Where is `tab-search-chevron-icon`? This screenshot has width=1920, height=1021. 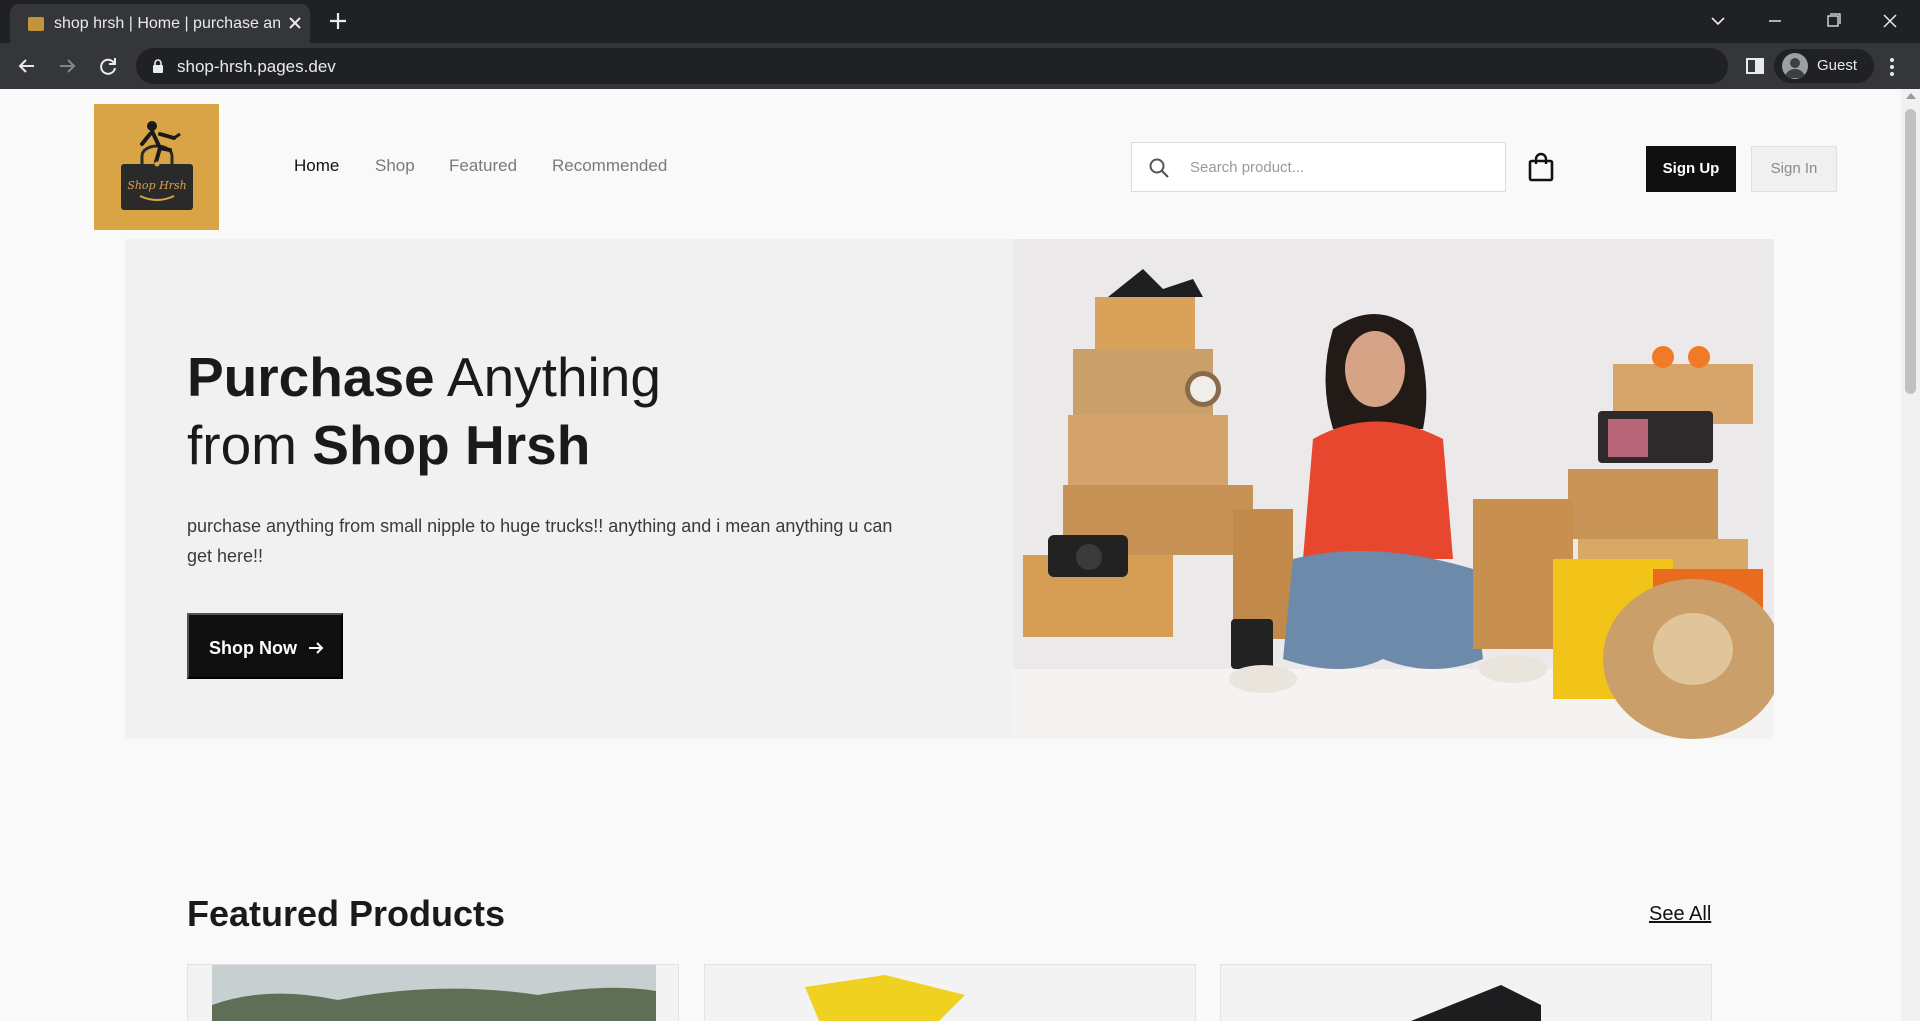 tab-search-chevron-icon is located at coordinates (1718, 21).